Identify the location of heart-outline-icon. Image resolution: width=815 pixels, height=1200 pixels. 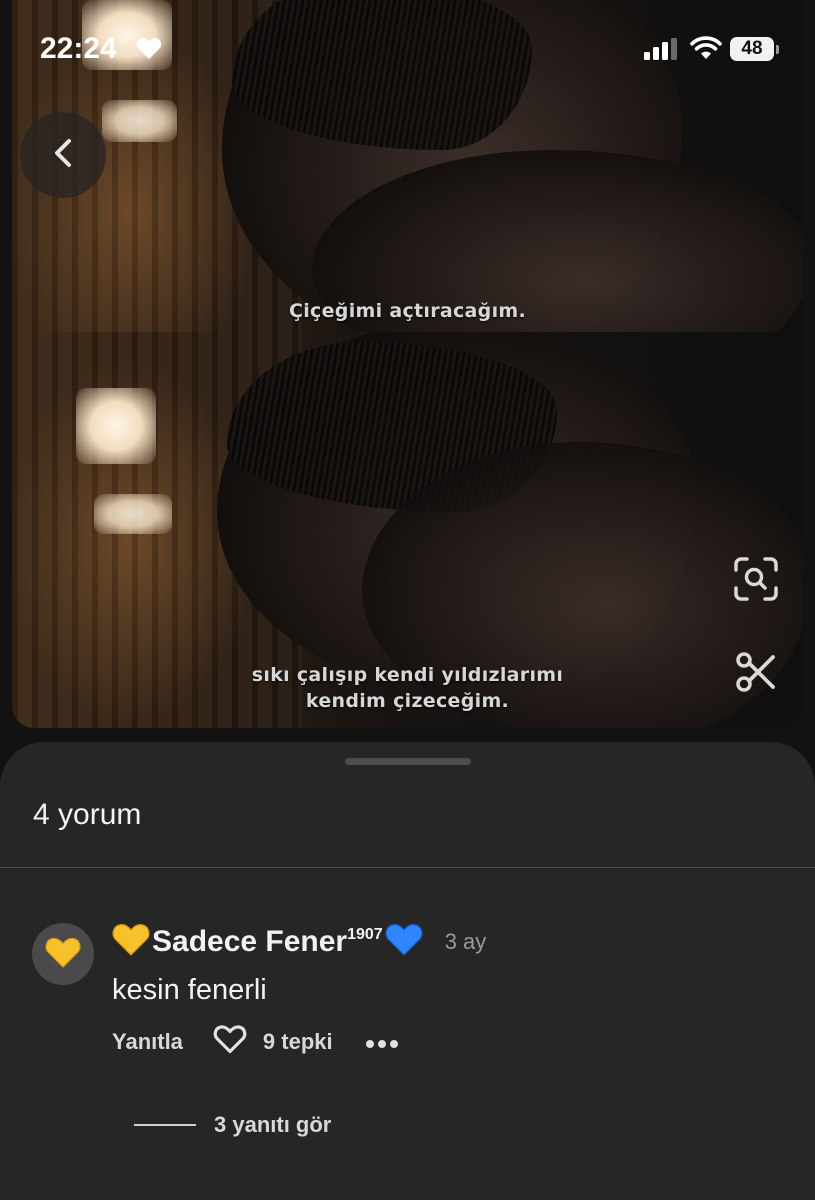
(230, 1042).